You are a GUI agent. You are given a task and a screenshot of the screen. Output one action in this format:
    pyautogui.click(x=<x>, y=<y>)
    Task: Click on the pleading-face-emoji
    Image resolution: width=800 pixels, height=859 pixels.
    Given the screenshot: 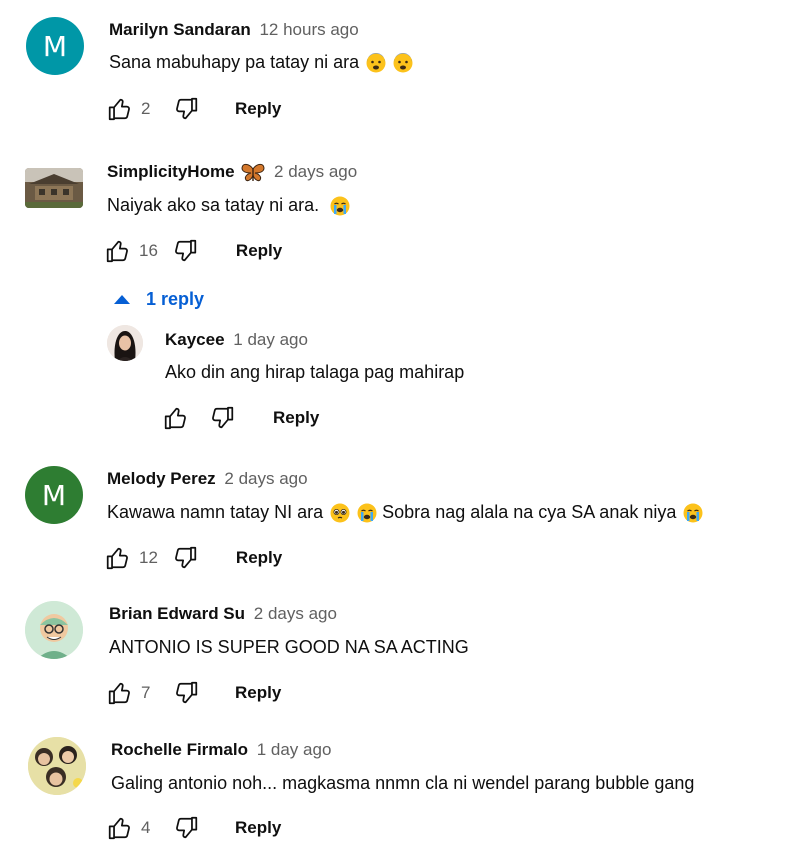 What is the action you would take?
    pyautogui.click(x=340, y=513)
    